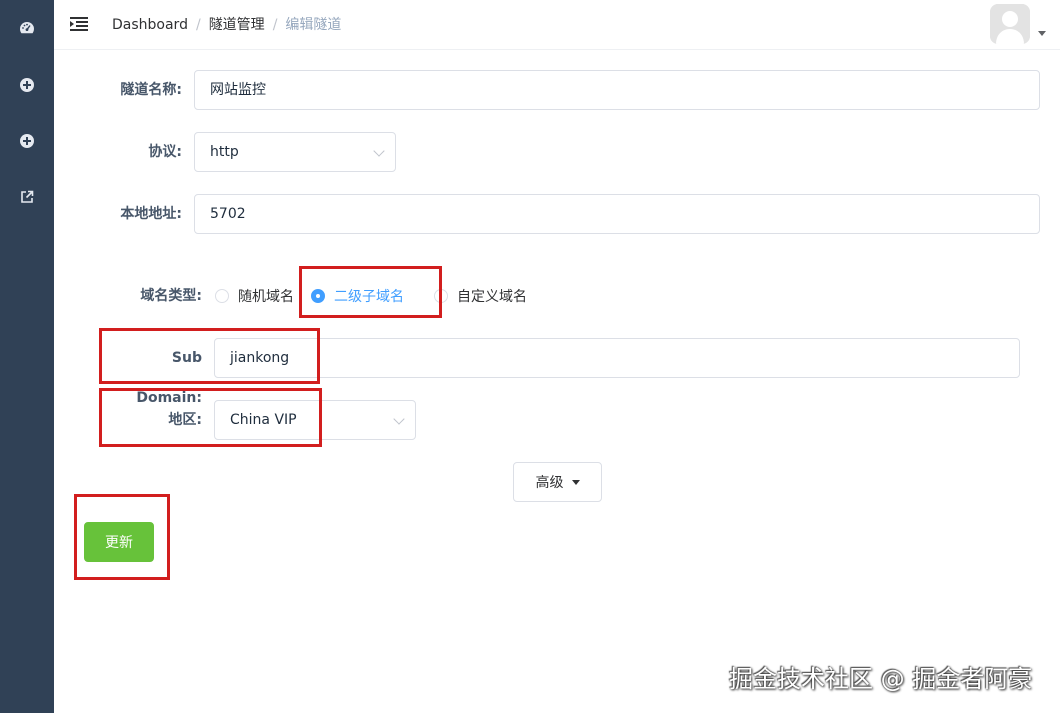  What do you see at coordinates (169, 378) in the screenshot?
I see `sub-domain-label: Sub Domain:` at bounding box center [169, 378].